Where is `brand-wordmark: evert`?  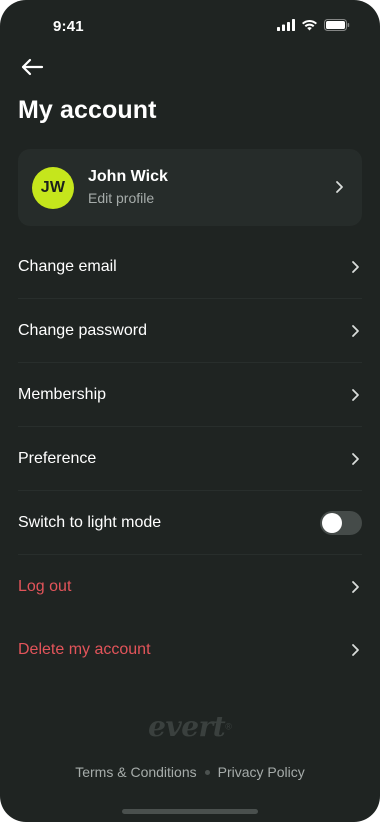 brand-wordmark: evert is located at coordinates (187, 726).